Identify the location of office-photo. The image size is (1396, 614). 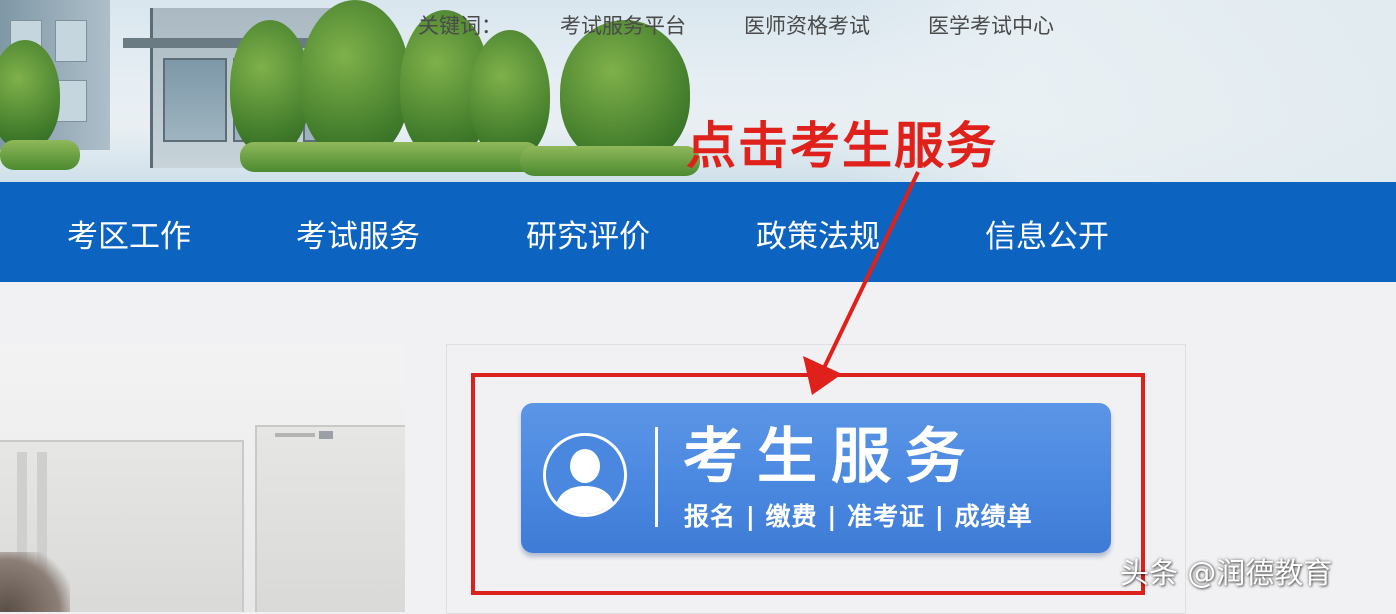
(202, 478).